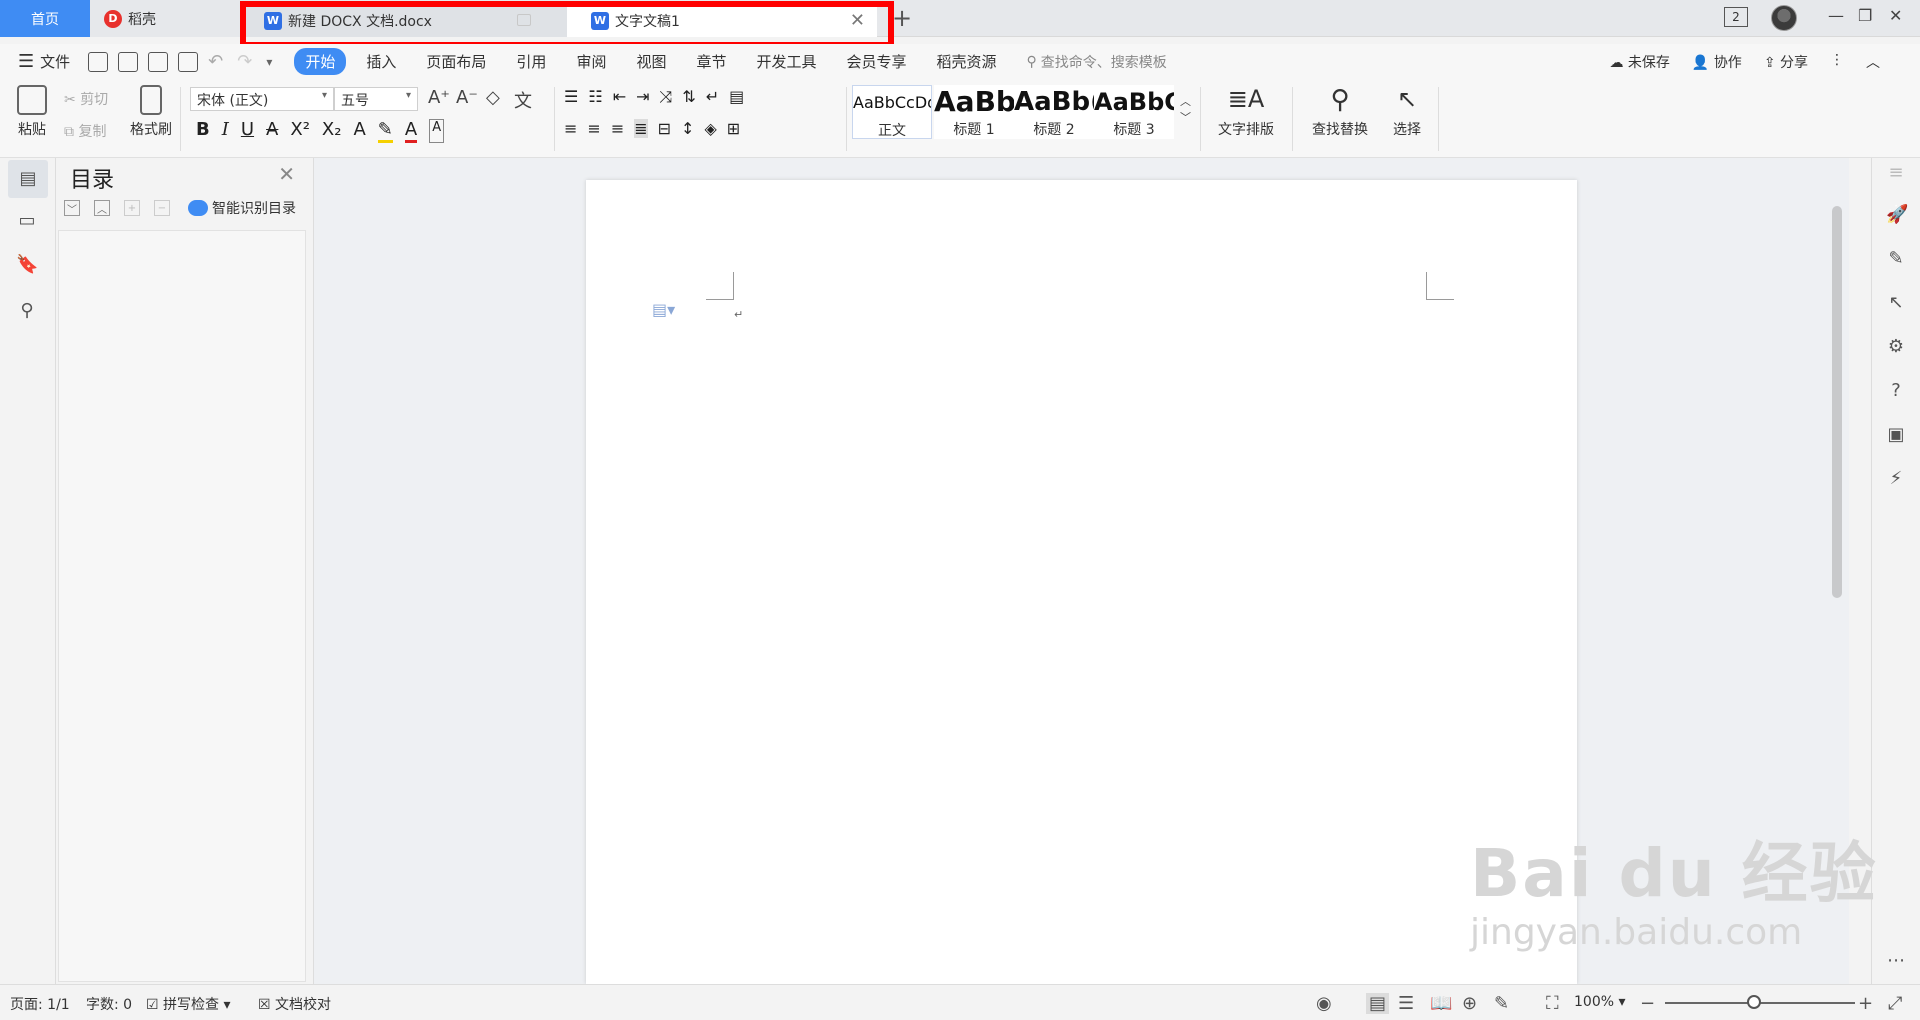  What do you see at coordinates (593, 128) in the screenshot?
I see `align-center-icon: ≡` at bounding box center [593, 128].